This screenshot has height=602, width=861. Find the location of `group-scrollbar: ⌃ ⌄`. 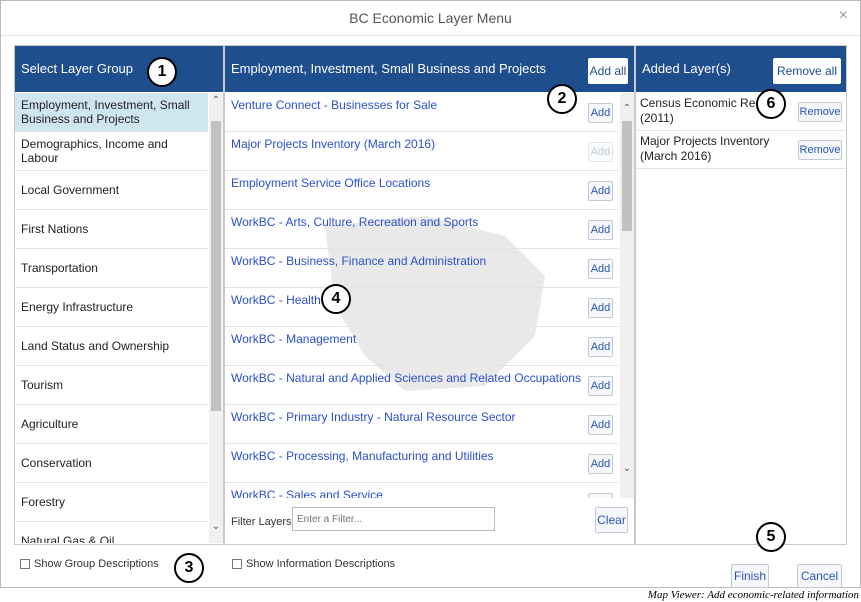

group-scrollbar: ⌃ ⌄ is located at coordinates (216, 318).